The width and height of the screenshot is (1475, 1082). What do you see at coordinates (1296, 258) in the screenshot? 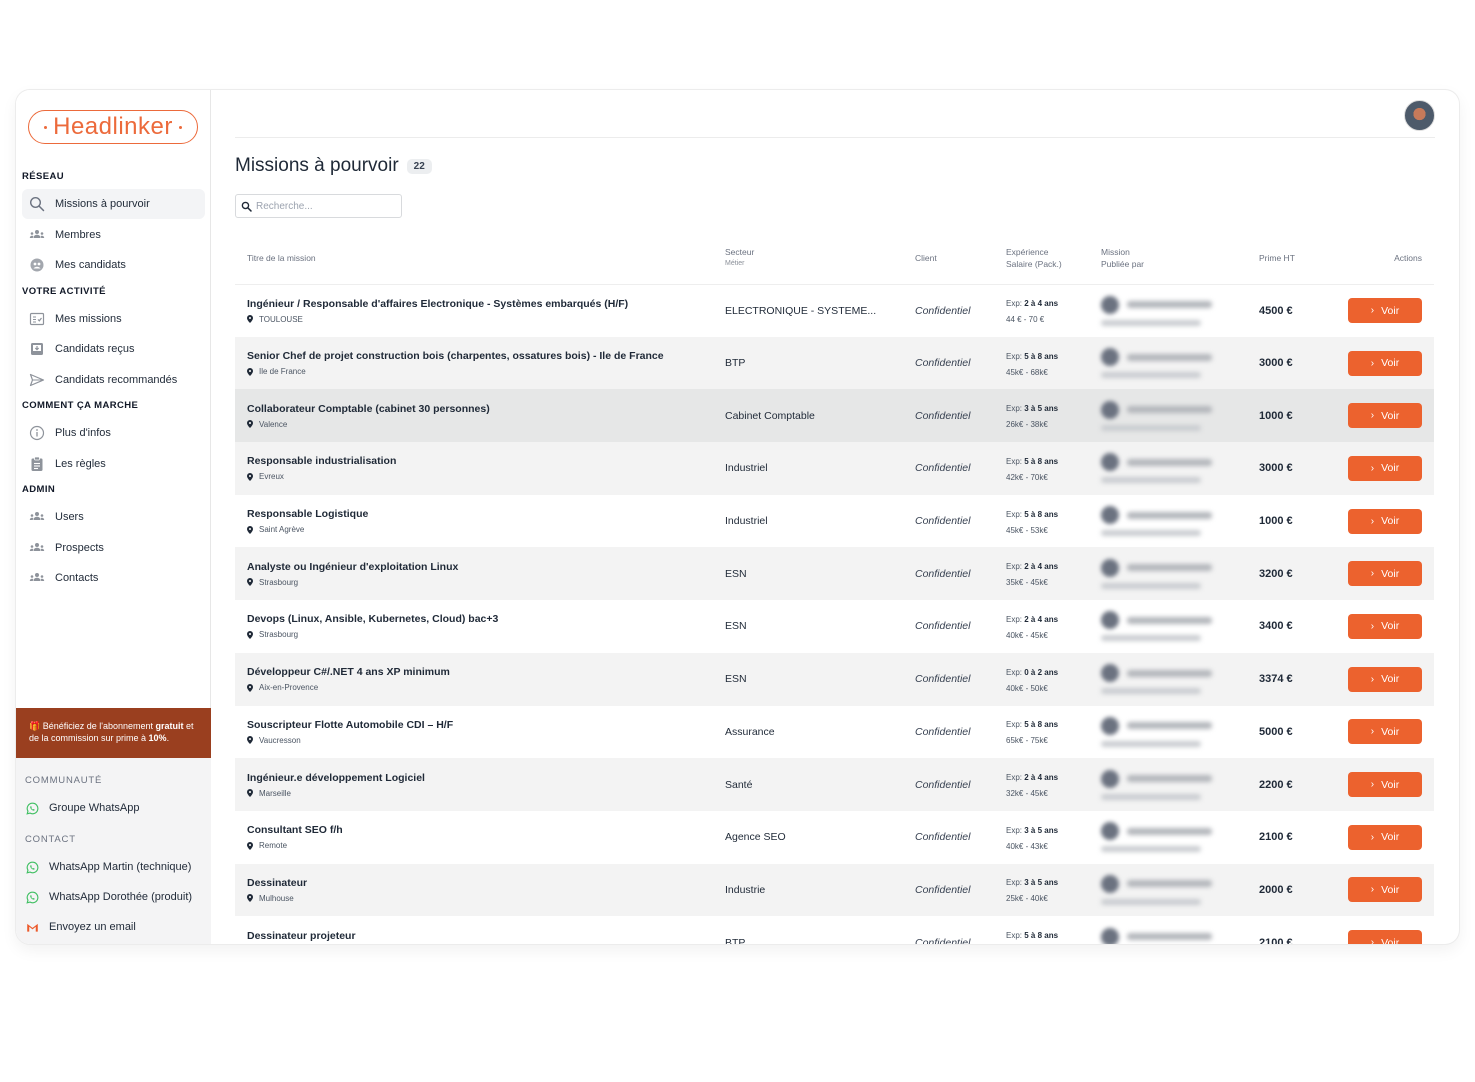
I see `col-header-prime: Prime HT` at bounding box center [1296, 258].